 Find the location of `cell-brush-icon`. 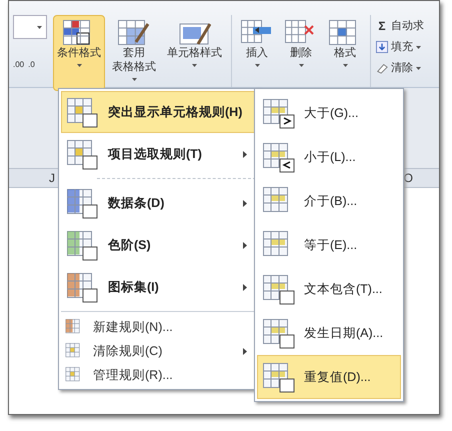

cell-brush-icon is located at coordinates (194, 33).